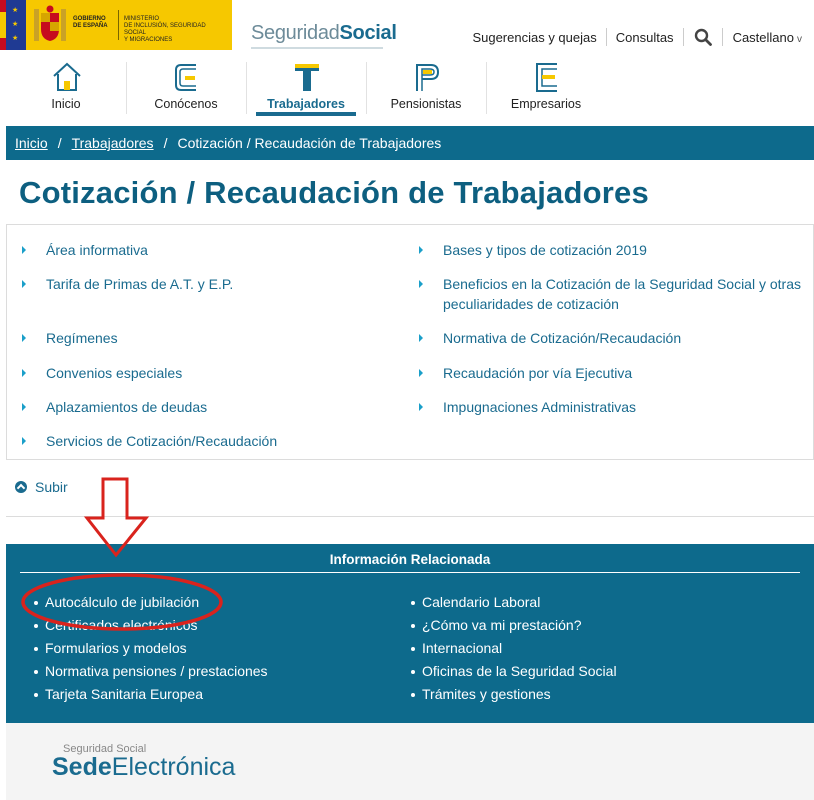 The width and height of the screenshot is (814, 800). I want to click on government-text: GOBIERNO DE ESPAÑA, so click(96, 23).